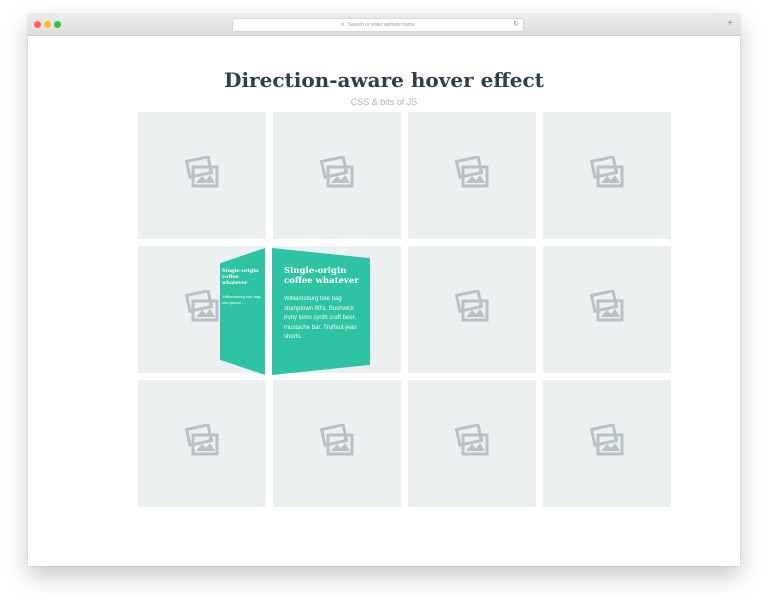 The width and height of the screenshot is (768, 605). What do you see at coordinates (57, 24) in the screenshot?
I see `zoom-window-button` at bounding box center [57, 24].